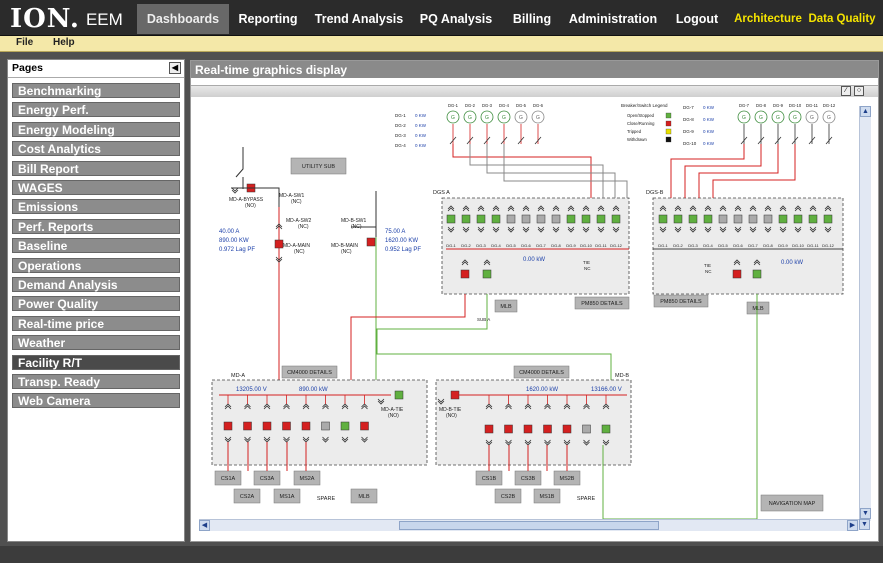  What do you see at coordinates (487, 105) in the screenshot?
I see `gen-top-label: DG-3` at bounding box center [487, 105].